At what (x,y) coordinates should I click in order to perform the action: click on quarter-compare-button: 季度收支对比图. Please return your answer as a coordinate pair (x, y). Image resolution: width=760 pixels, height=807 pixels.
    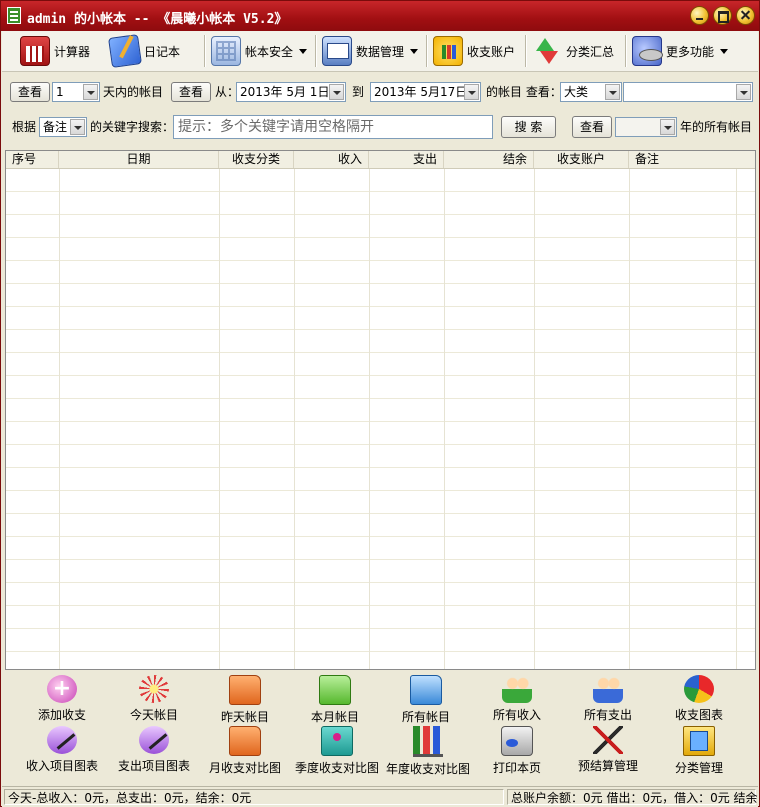
    Looking at the image, I should click on (337, 751).